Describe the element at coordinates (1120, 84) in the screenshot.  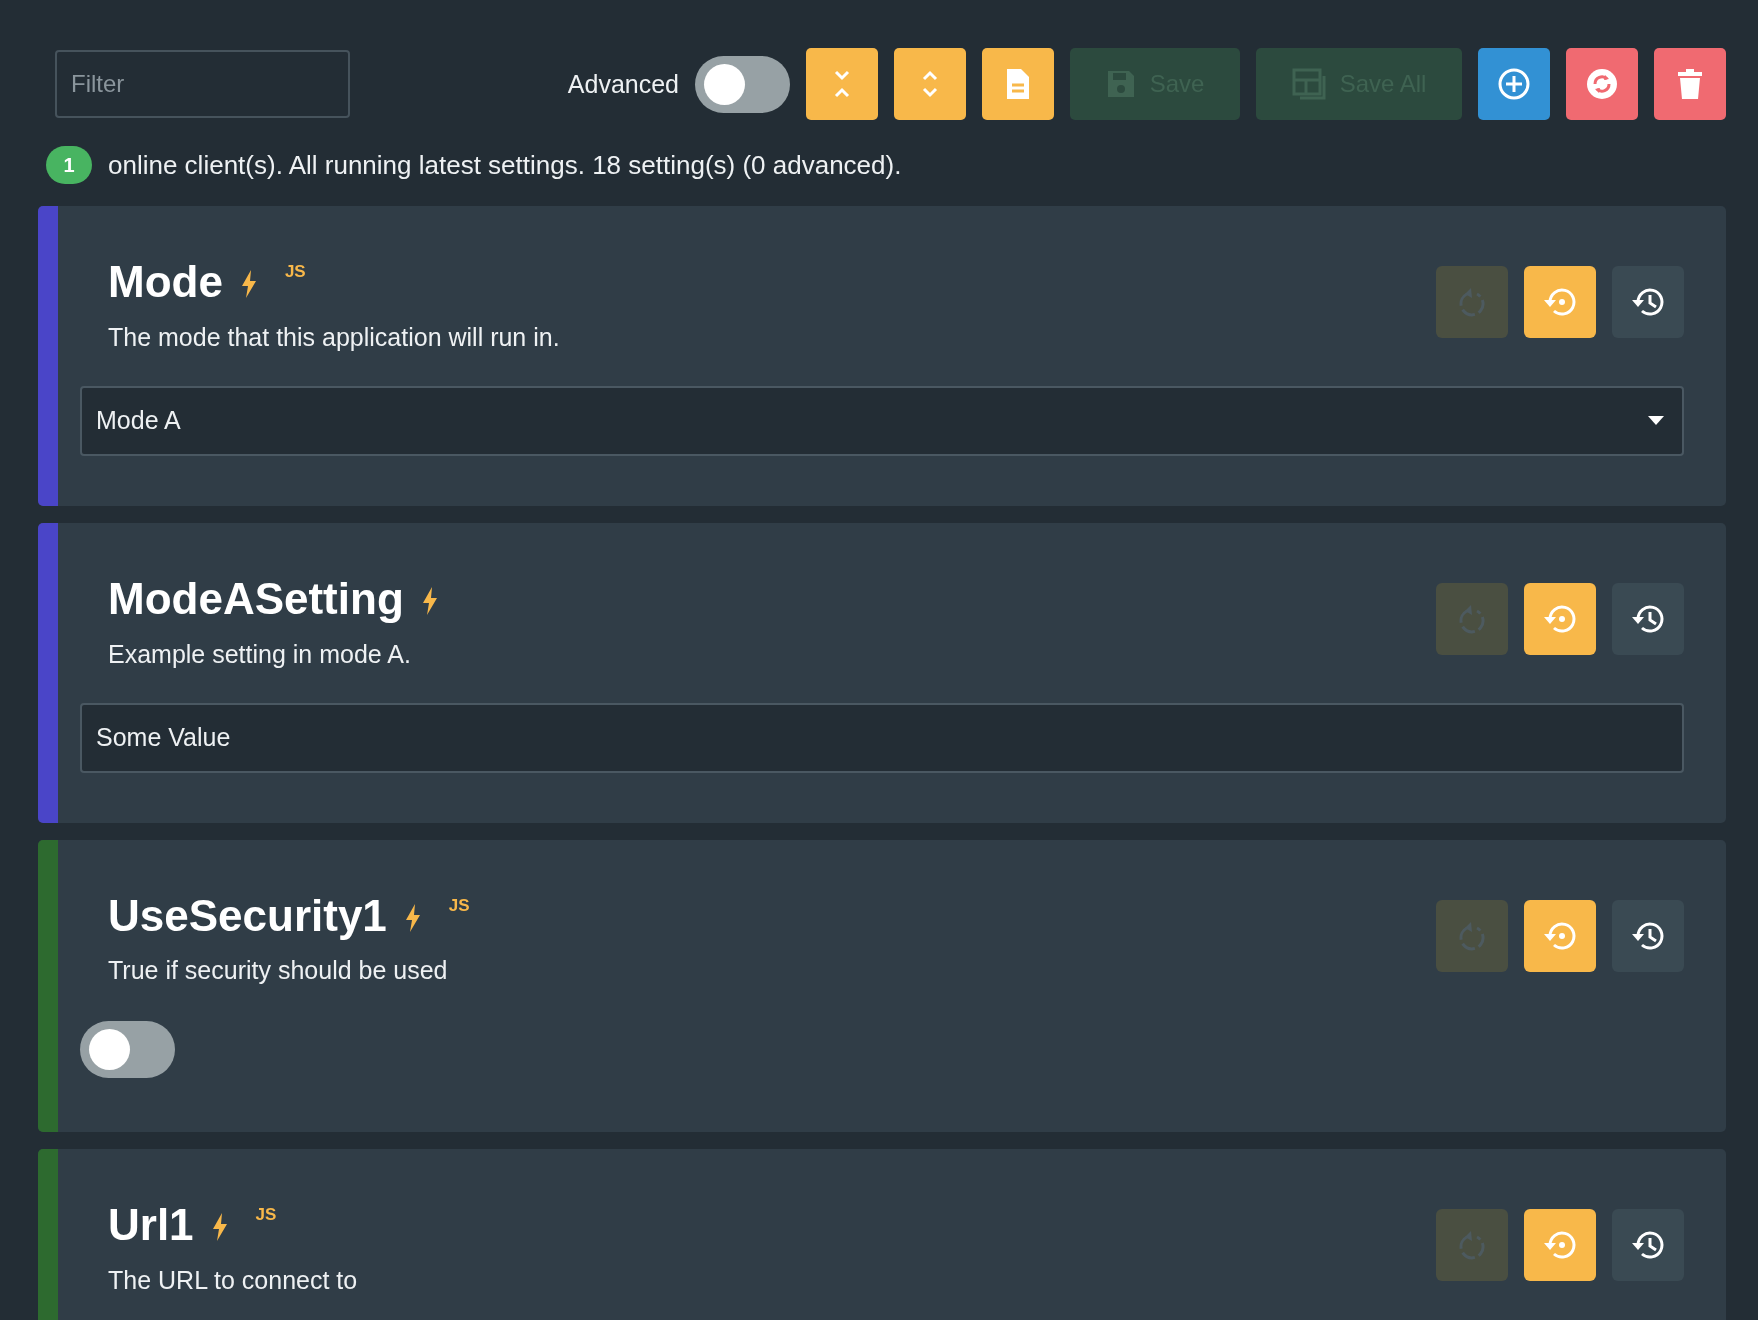
I see `floppy-icon` at that location.